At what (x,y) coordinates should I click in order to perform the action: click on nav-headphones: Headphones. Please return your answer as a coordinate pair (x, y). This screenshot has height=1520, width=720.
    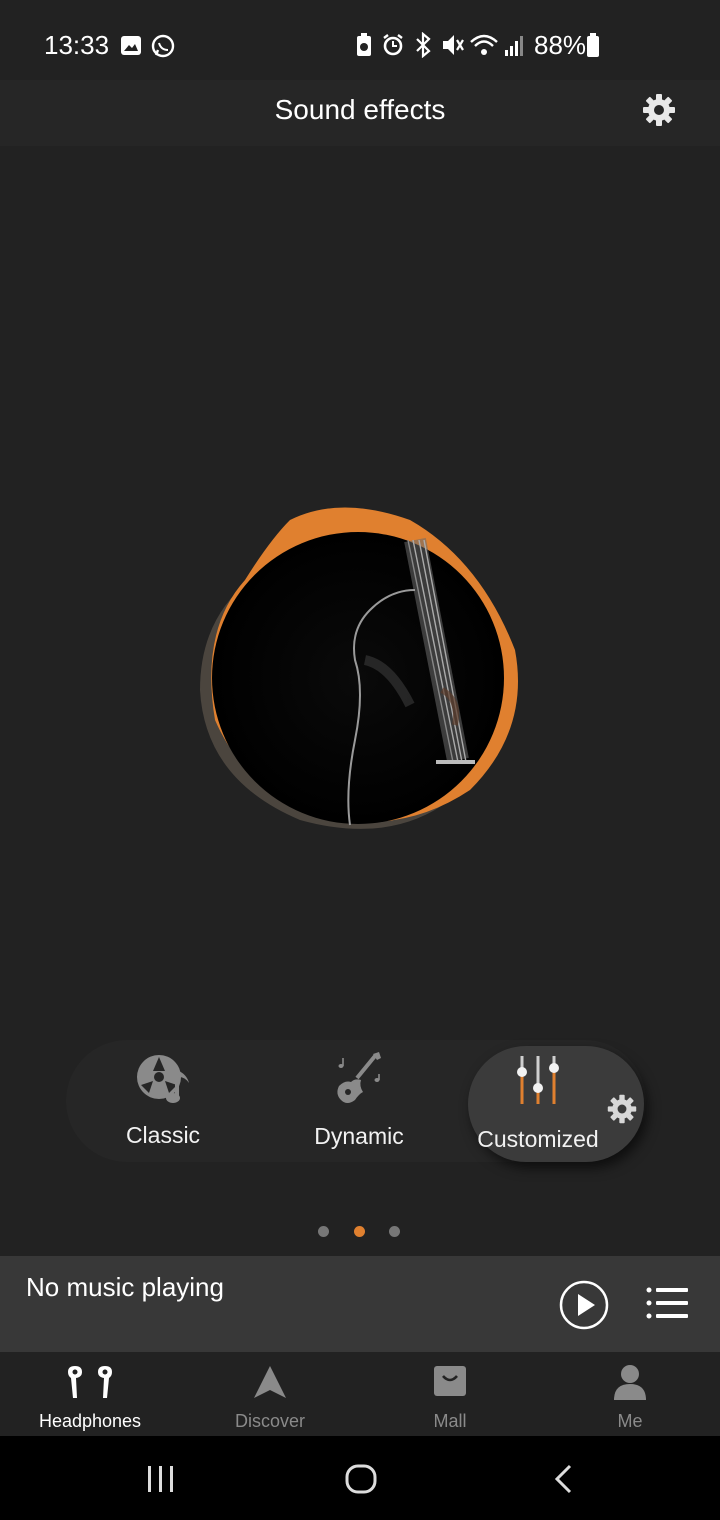
    Looking at the image, I should click on (90, 1394).